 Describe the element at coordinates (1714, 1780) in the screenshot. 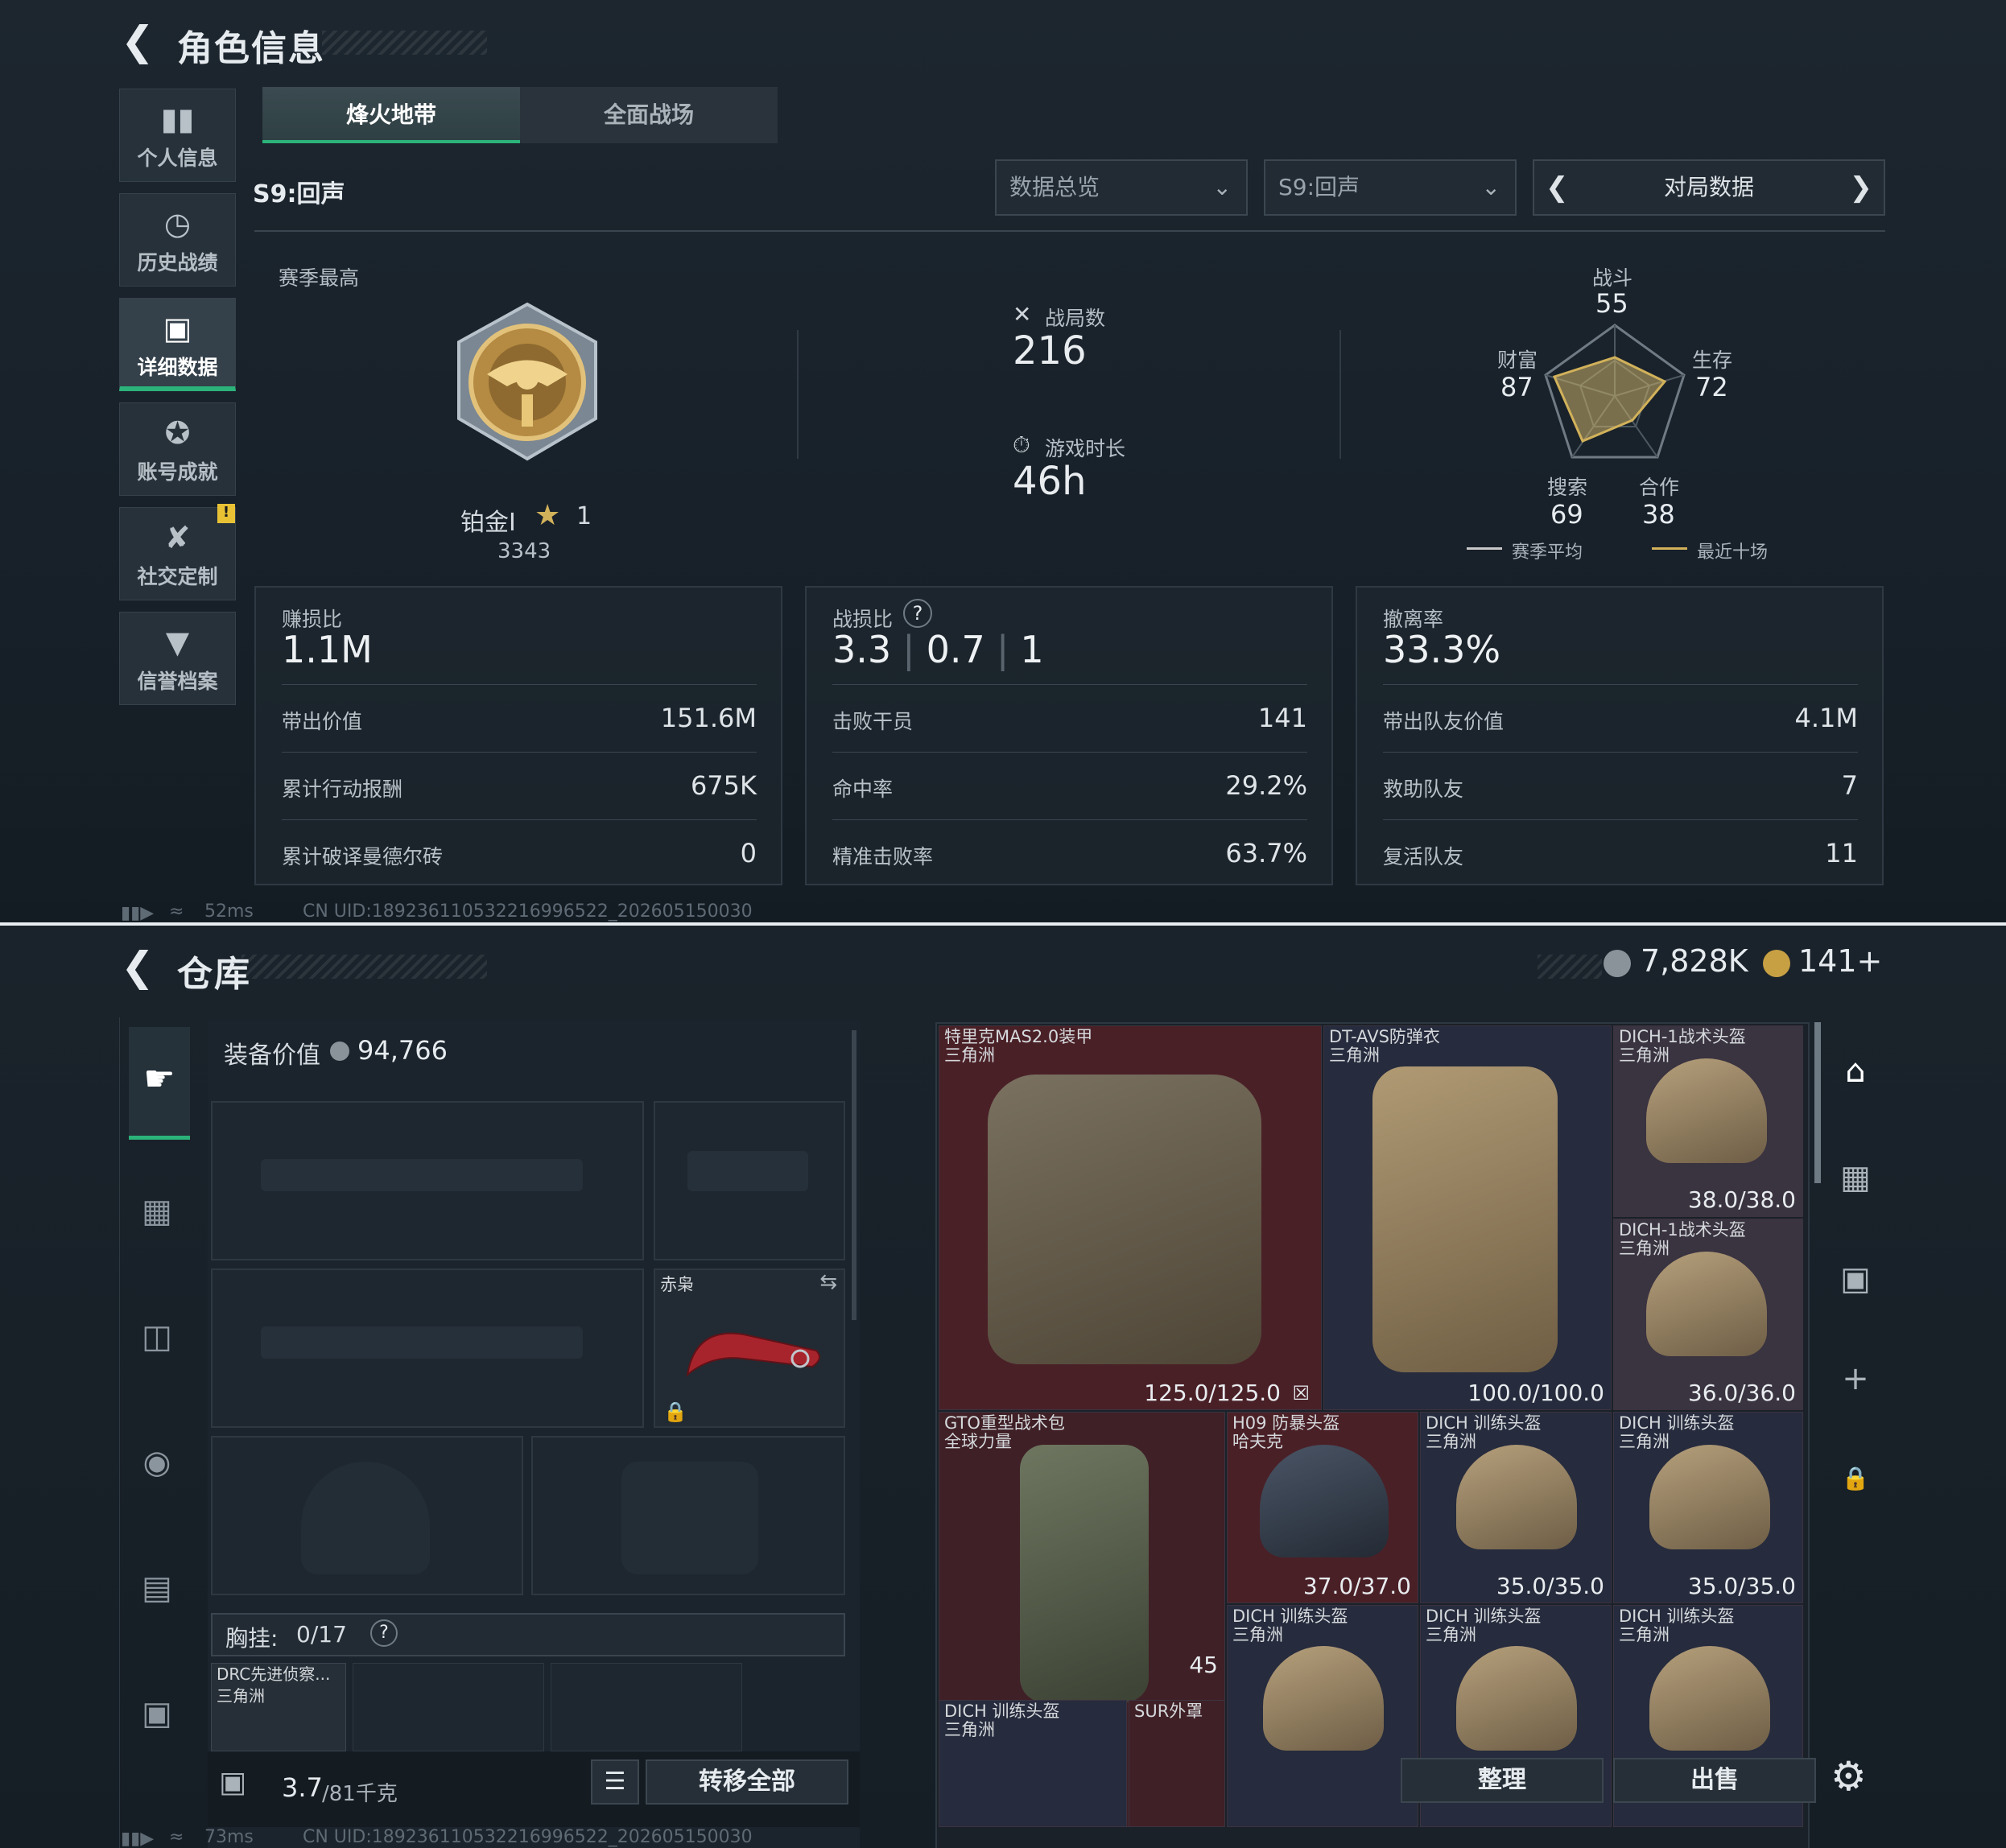

I see `sell-button: 出售` at that location.